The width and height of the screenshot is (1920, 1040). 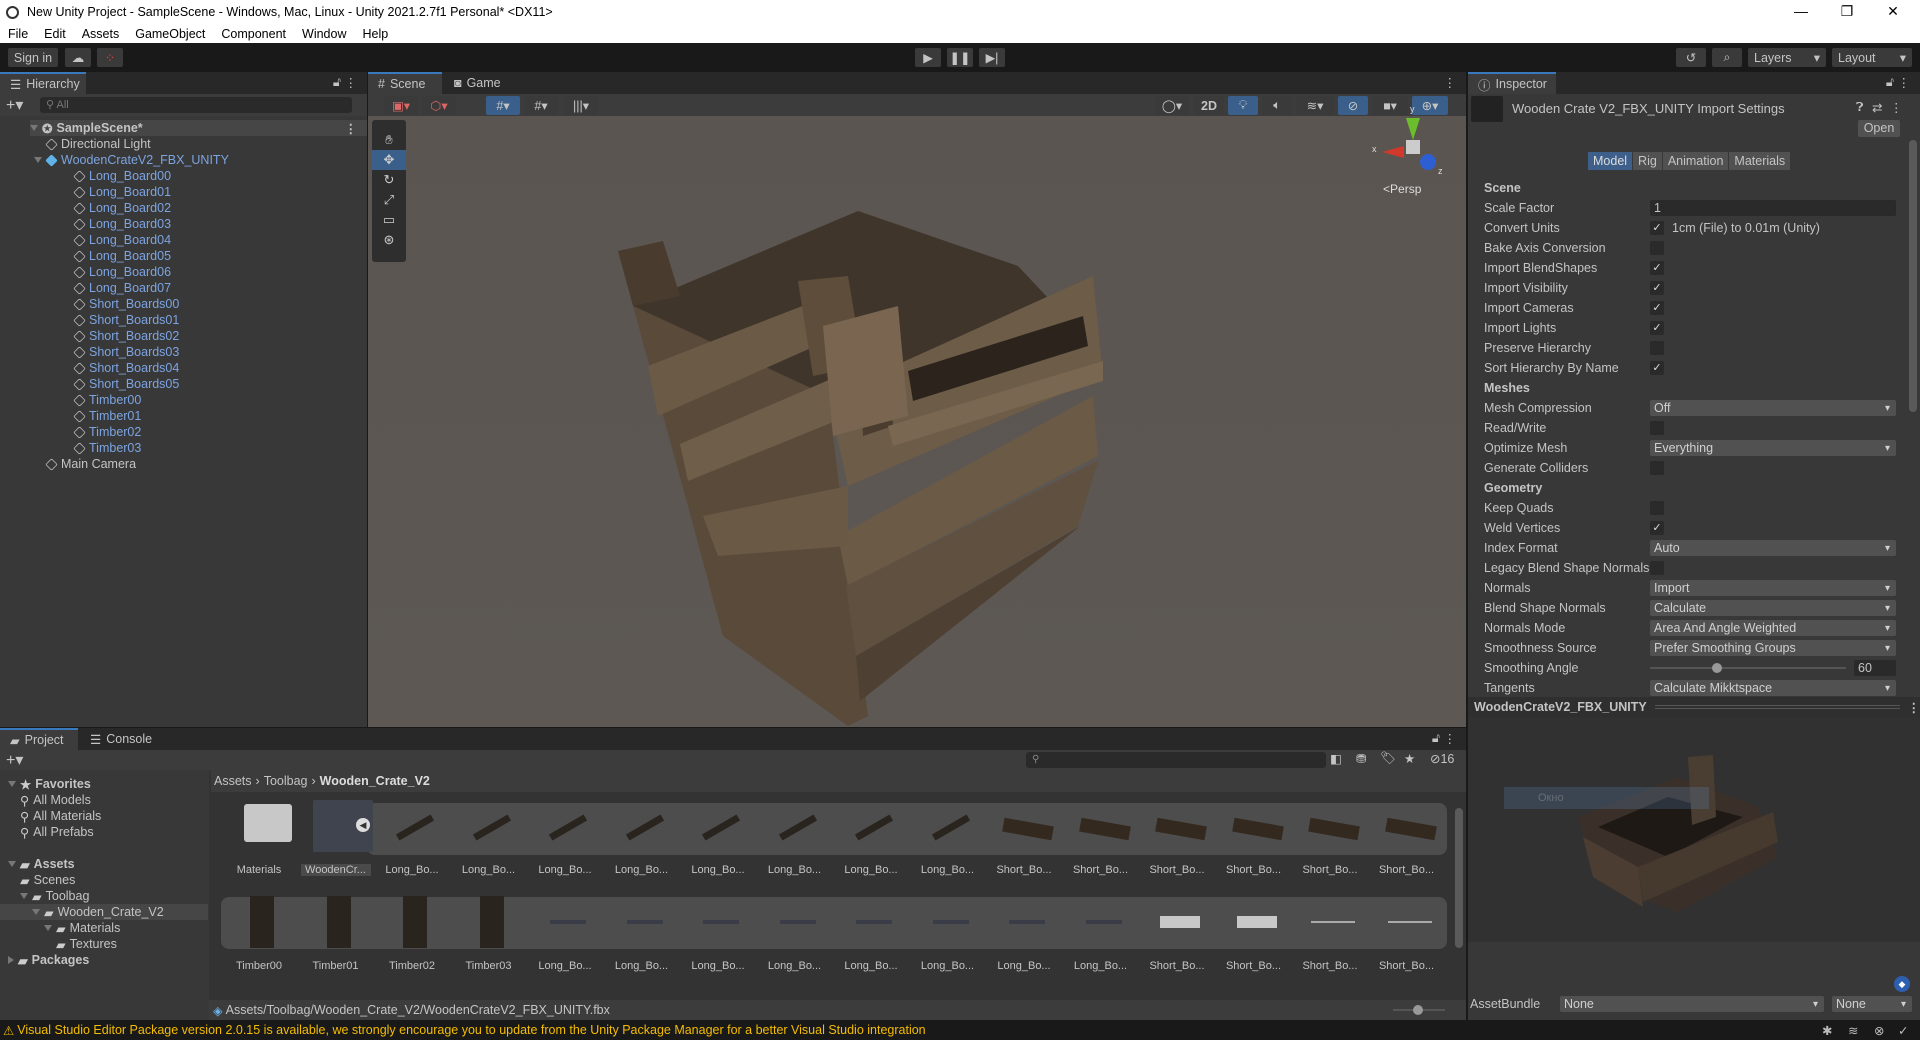 What do you see at coordinates (1243, 105) in the screenshot?
I see `lighting-toggle-icon: 💡︎` at bounding box center [1243, 105].